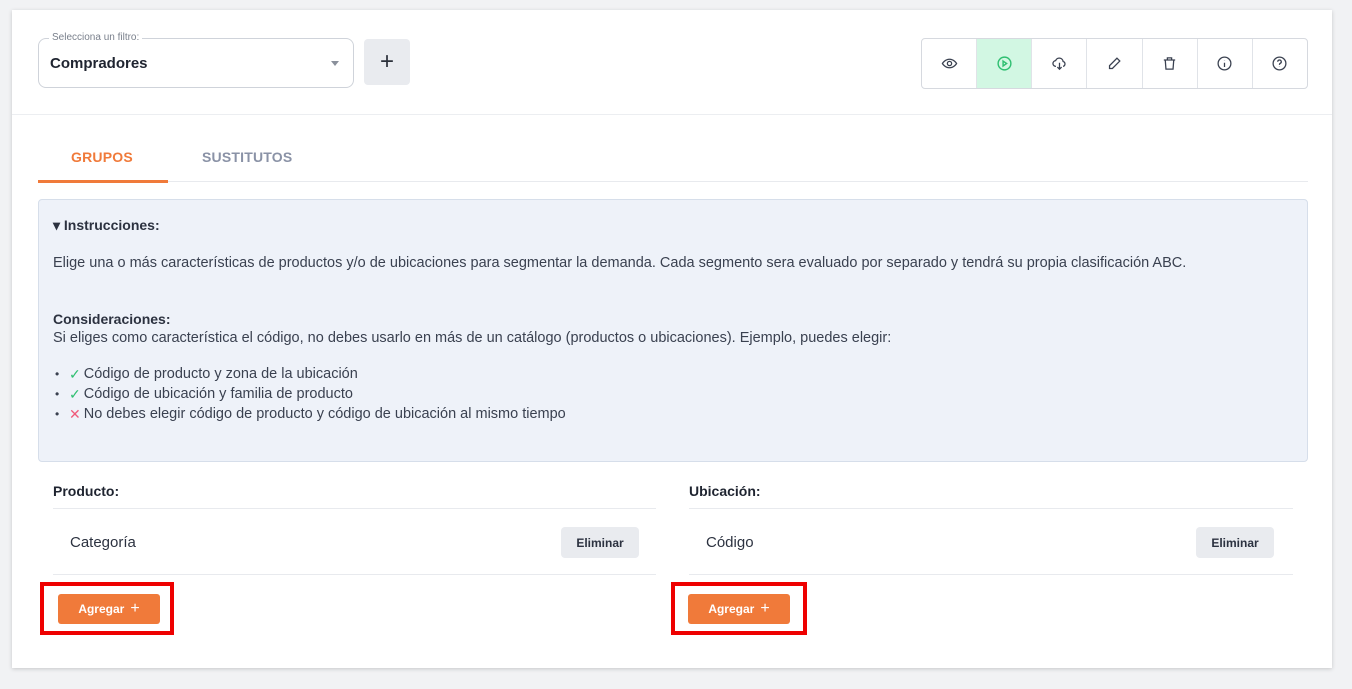  I want to click on edit-button, so click(1115, 63).